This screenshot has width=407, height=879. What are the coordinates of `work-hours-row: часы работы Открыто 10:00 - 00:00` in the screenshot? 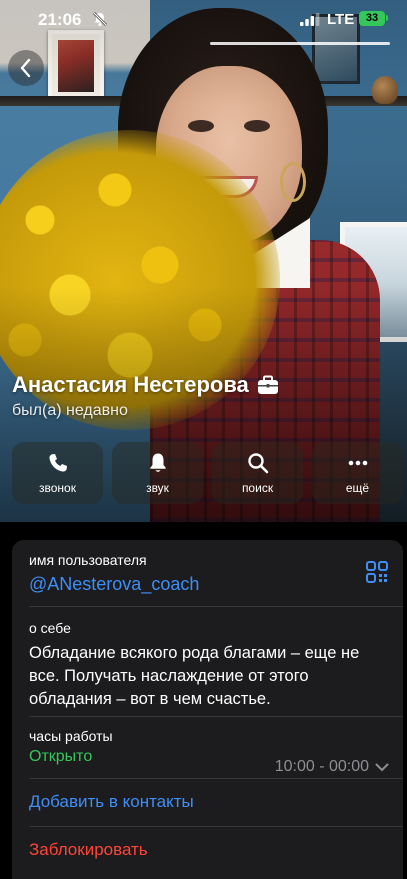 It's located at (216, 753).